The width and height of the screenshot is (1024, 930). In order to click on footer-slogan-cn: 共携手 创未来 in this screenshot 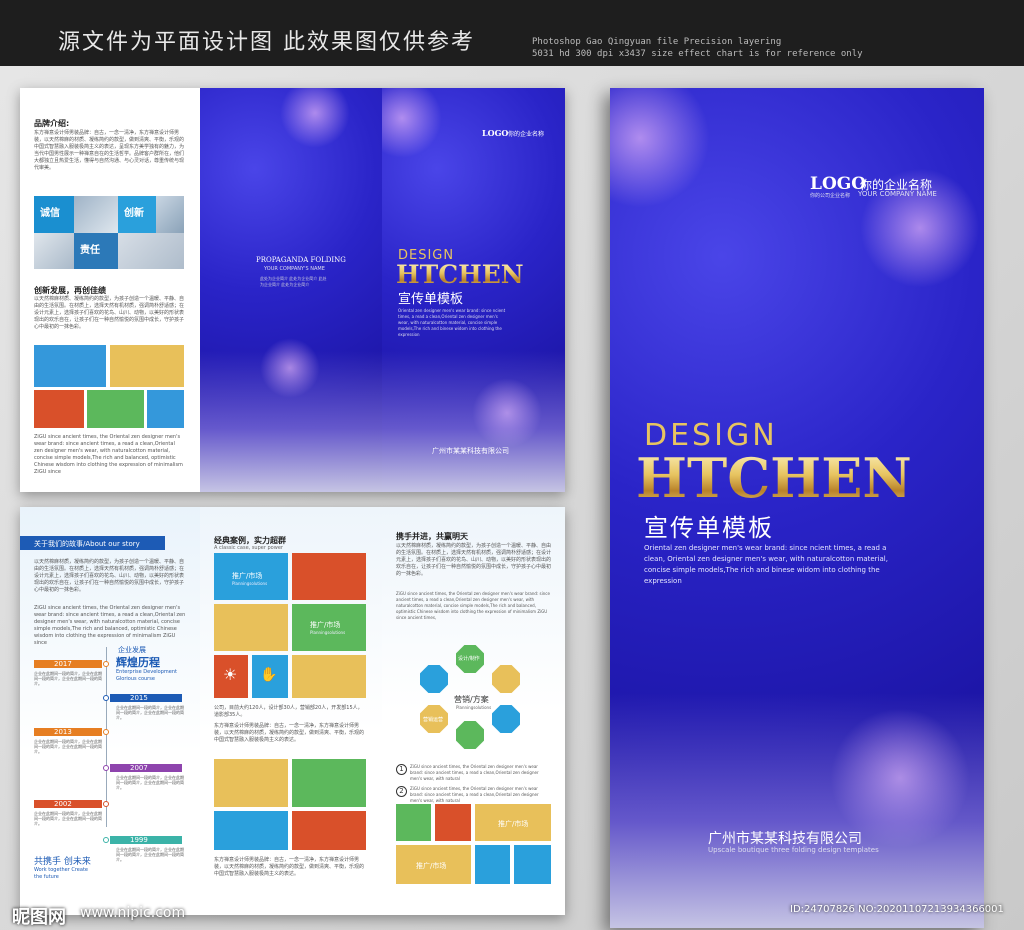, I will do `click(62, 862)`.